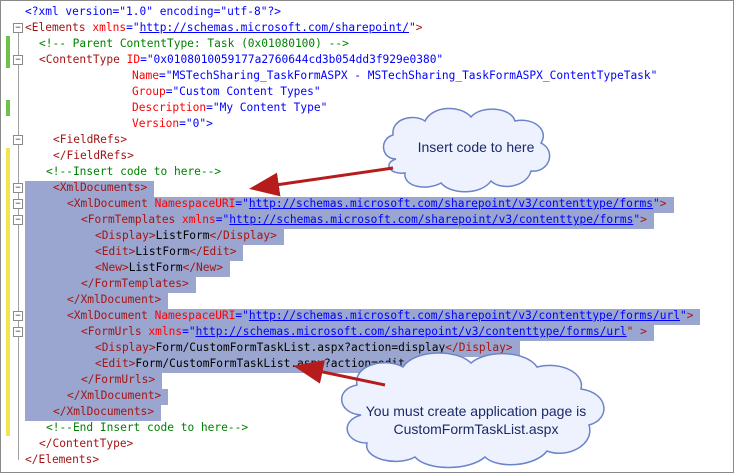 The width and height of the screenshot is (734, 473). Describe the element at coordinates (166, 251) in the screenshot. I see `edit-listform: <Edit>ListForm</Edit>` at that location.